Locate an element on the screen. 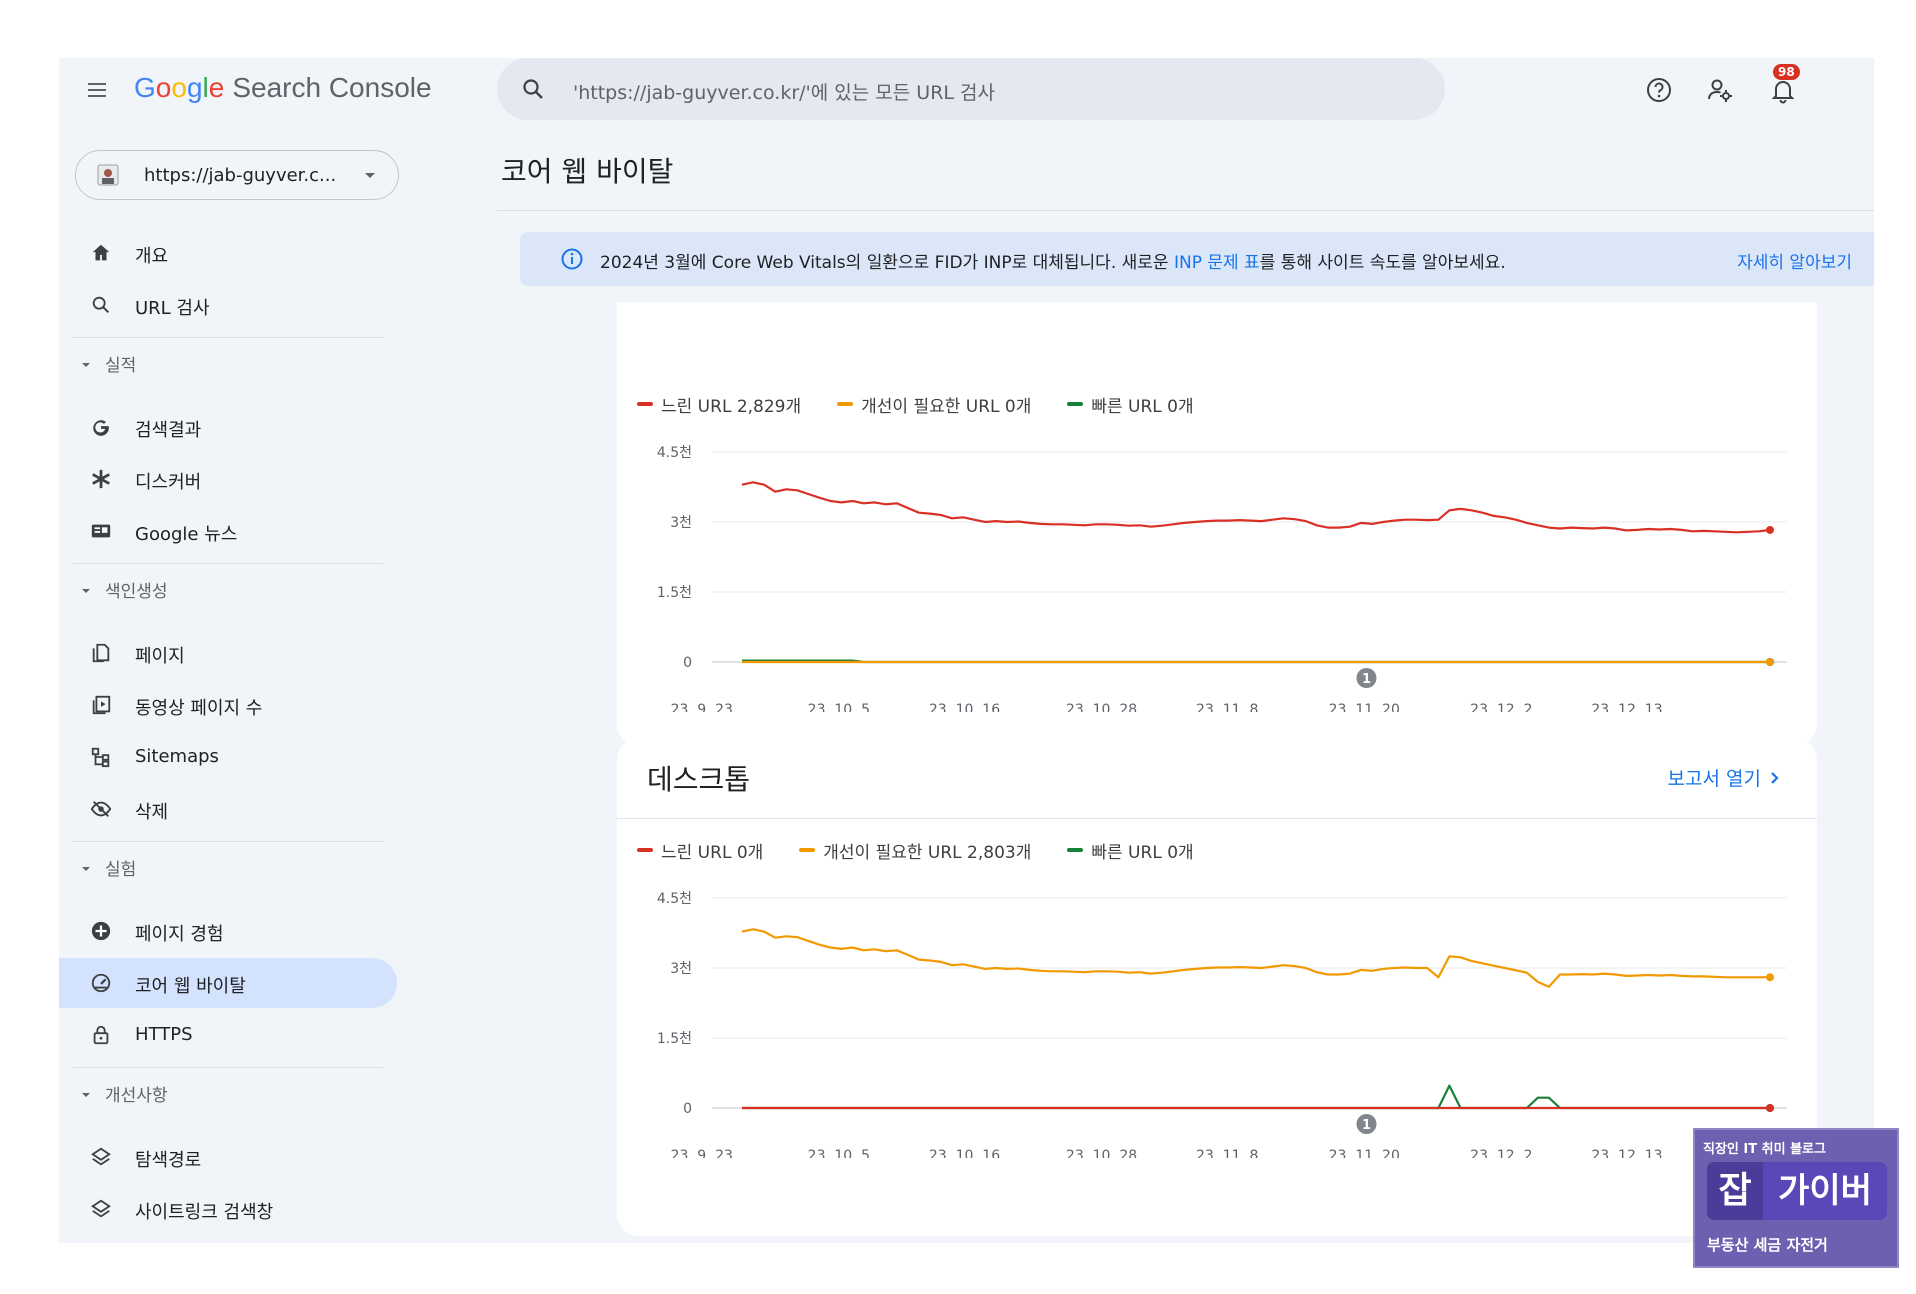 This screenshot has width=1916, height=1294. lock-icon is located at coordinates (101, 1035).